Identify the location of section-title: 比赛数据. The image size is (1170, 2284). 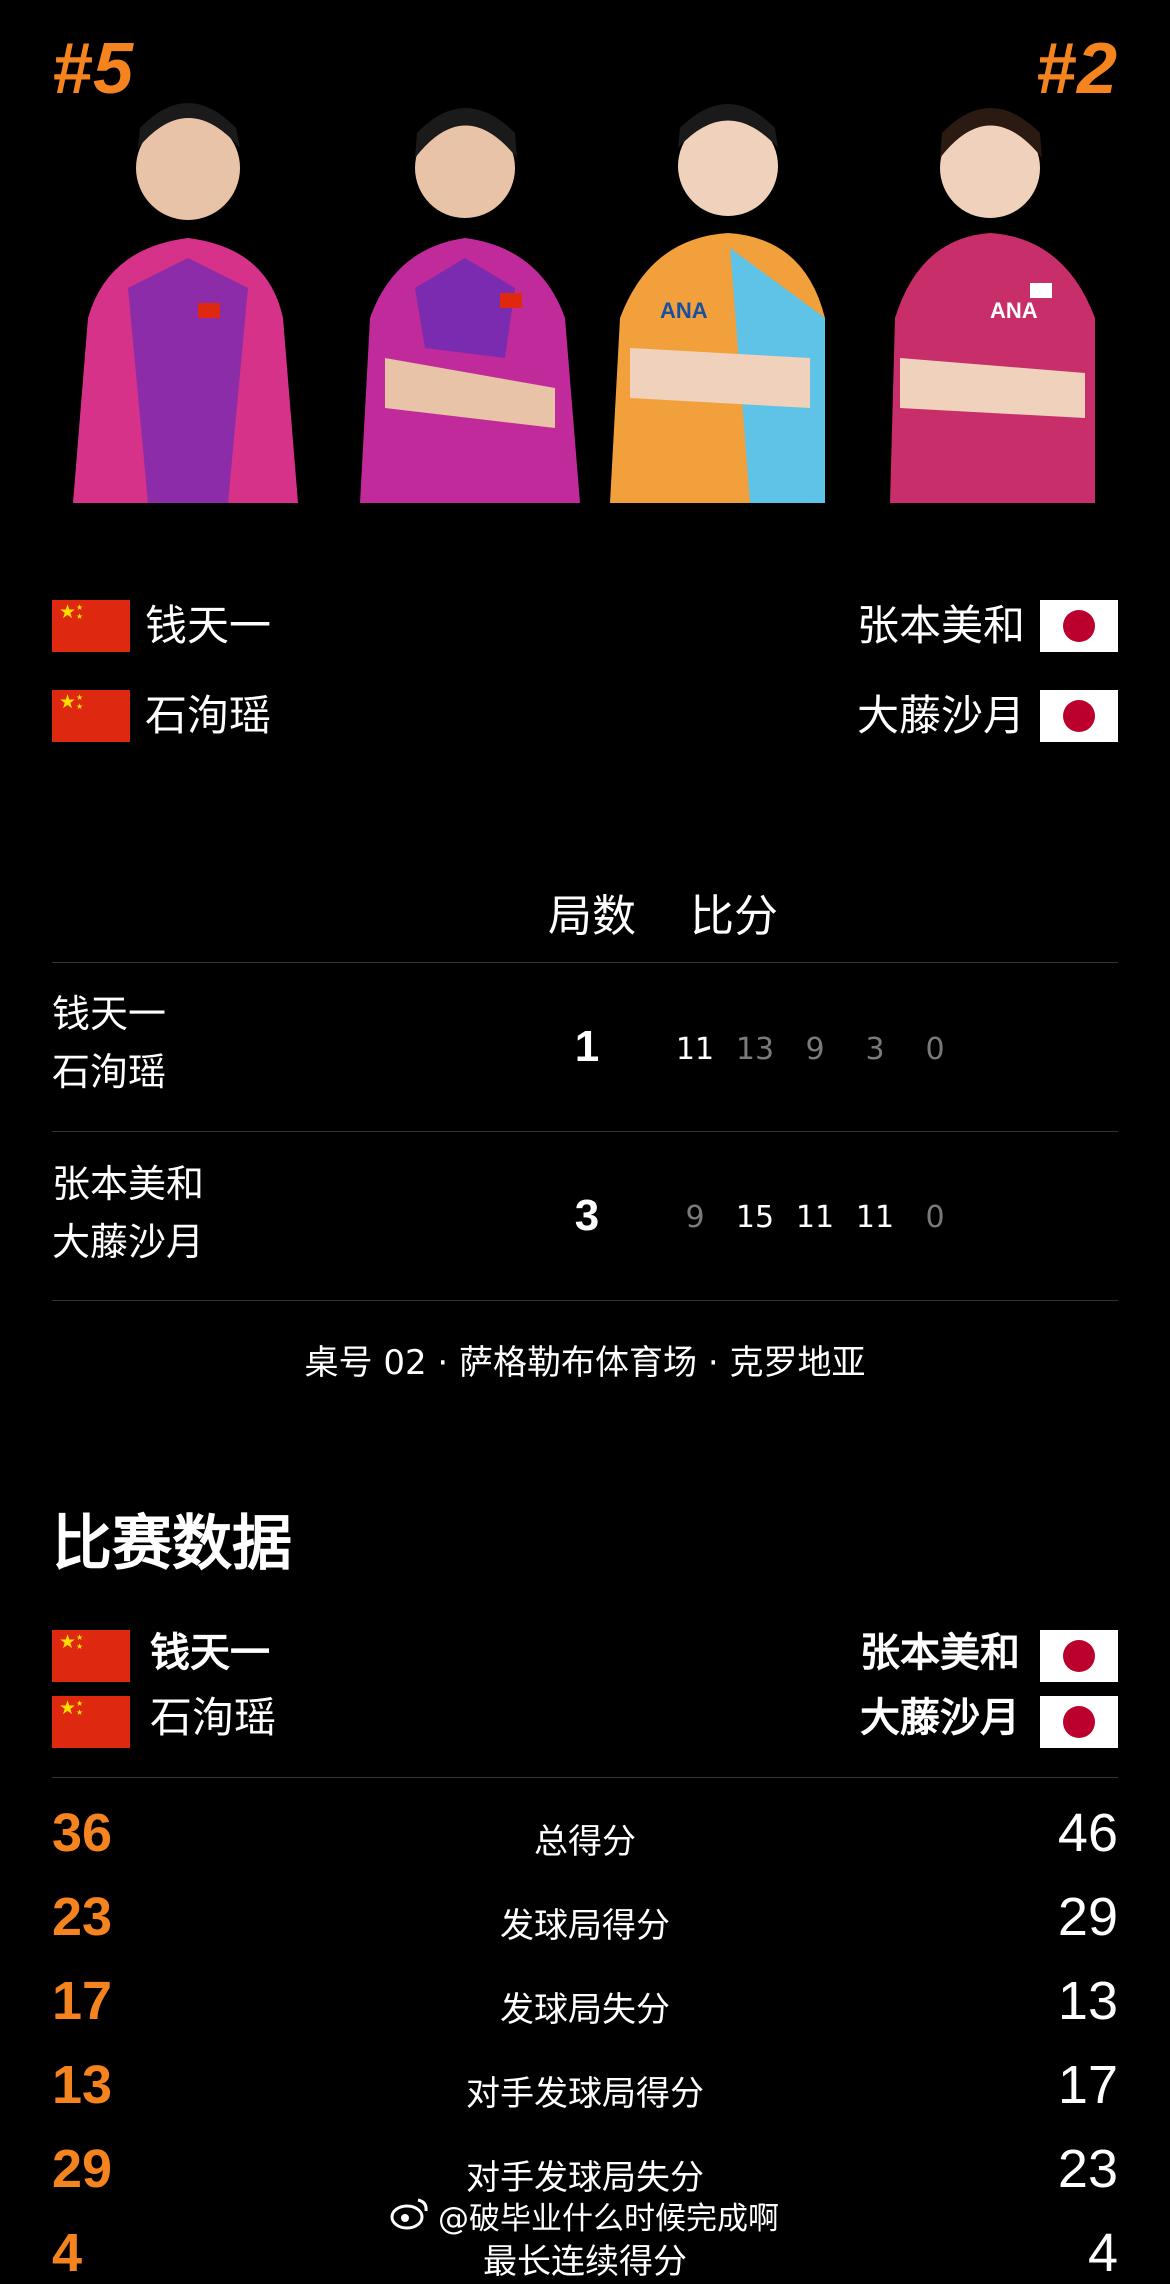
(172, 1544).